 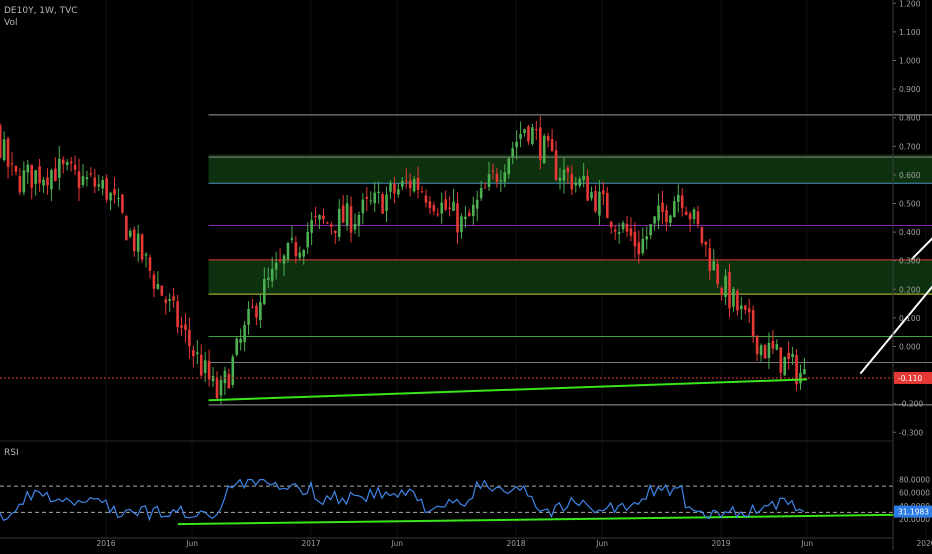 I want to click on price-tick-label: -0.200, so click(x=911, y=404).